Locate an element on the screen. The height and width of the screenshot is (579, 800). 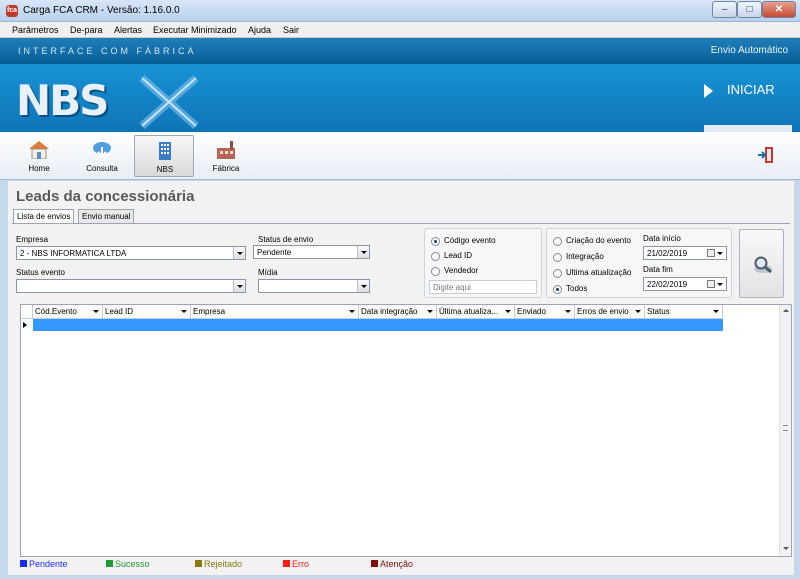
column-header-data-integracao: Data integração is located at coordinates (398, 312).